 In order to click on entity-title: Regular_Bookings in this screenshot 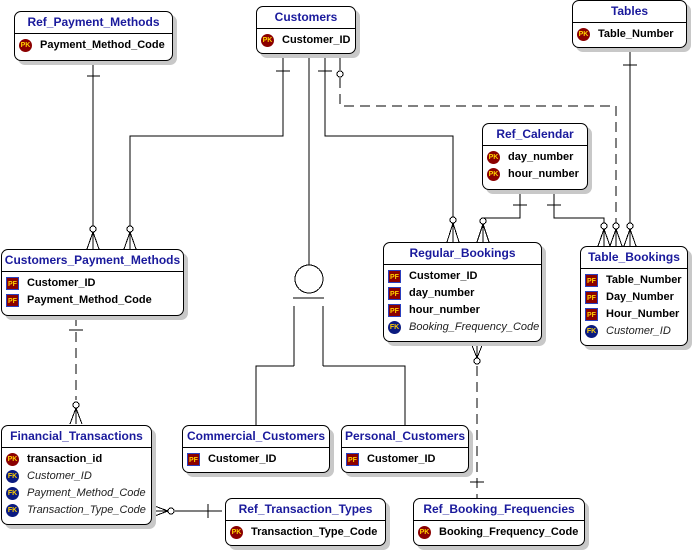, I will do `click(462, 254)`.